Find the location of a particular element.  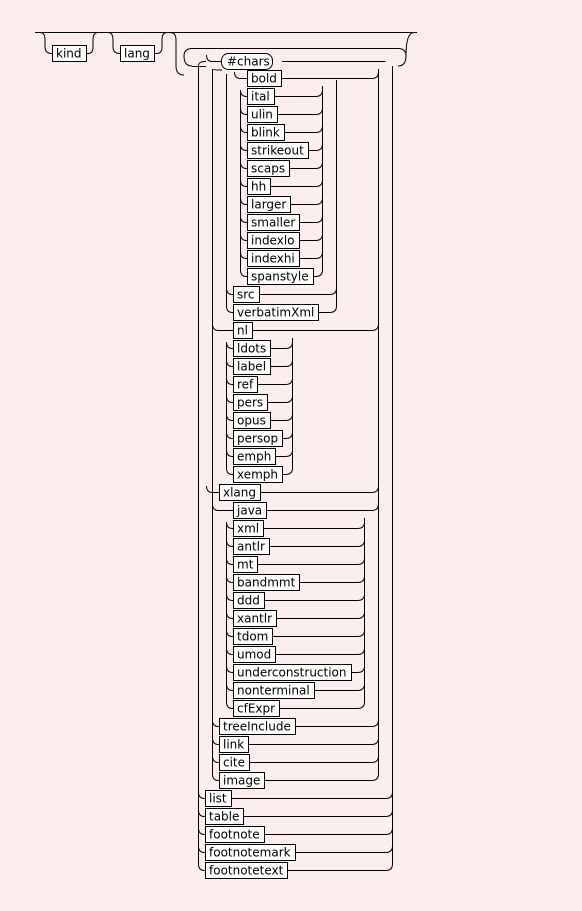

node-label: ref is located at coordinates (245, 385).